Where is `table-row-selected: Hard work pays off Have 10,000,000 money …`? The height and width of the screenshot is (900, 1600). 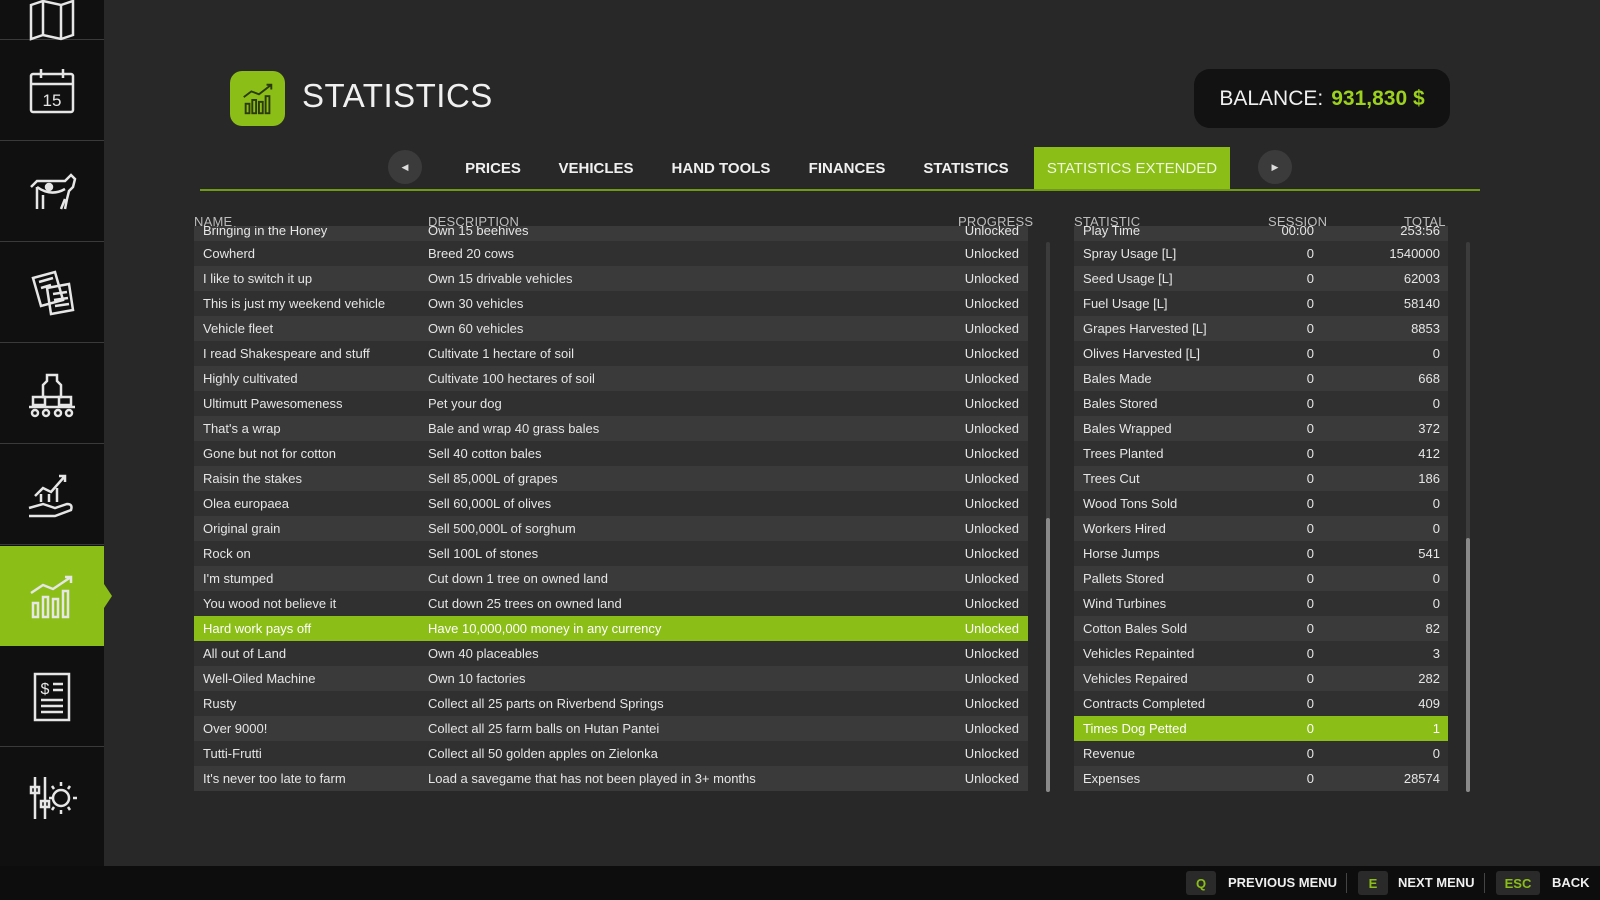 table-row-selected: Hard work pays off Have 10,000,000 money … is located at coordinates (611, 628).